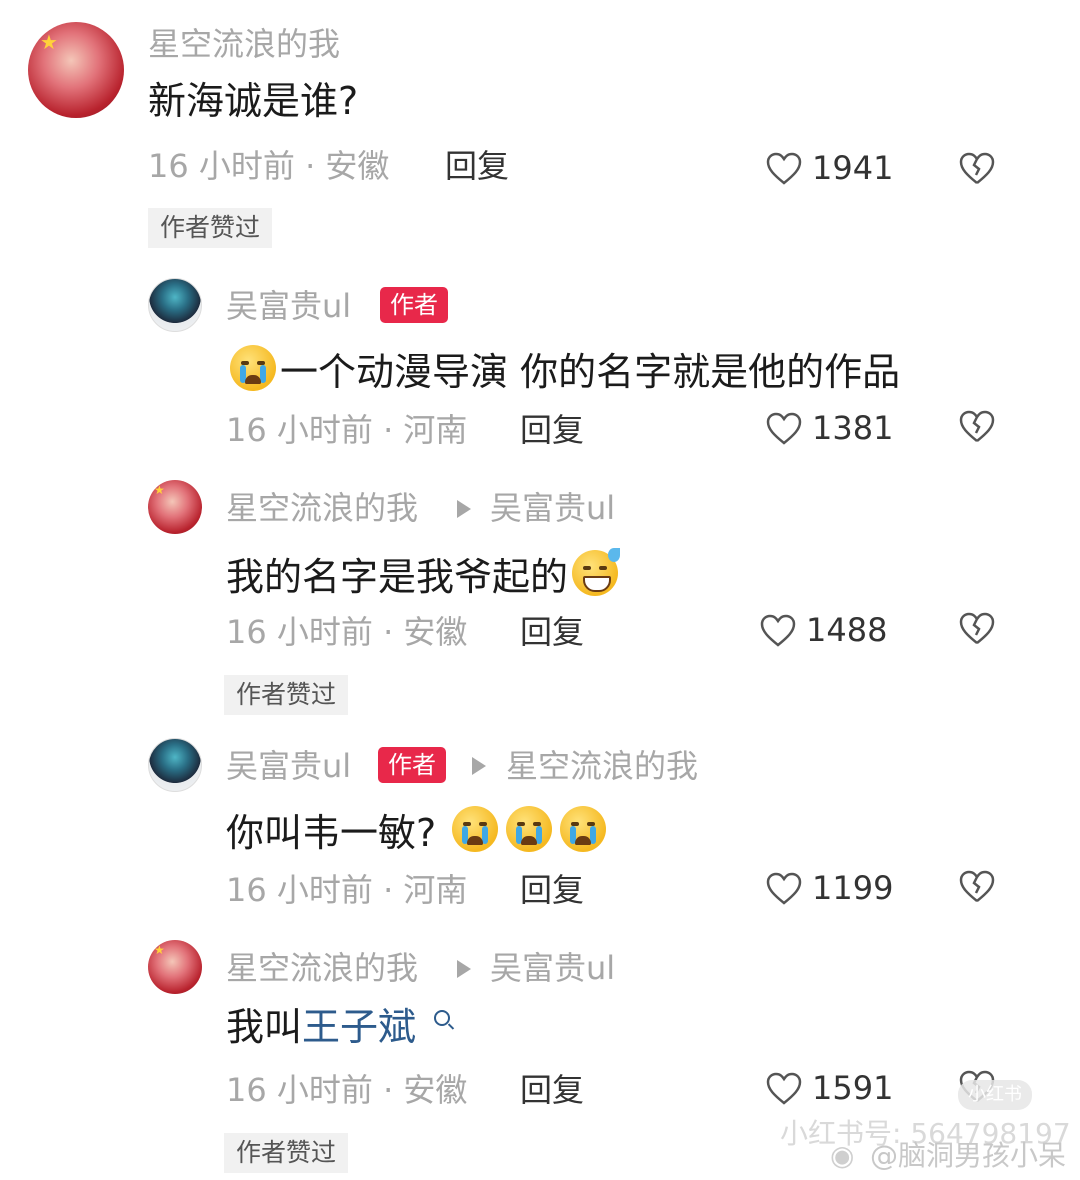  What do you see at coordinates (995, 1095) in the screenshot?
I see `xiaohongshu-logo: 小红书` at bounding box center [995, 1095].